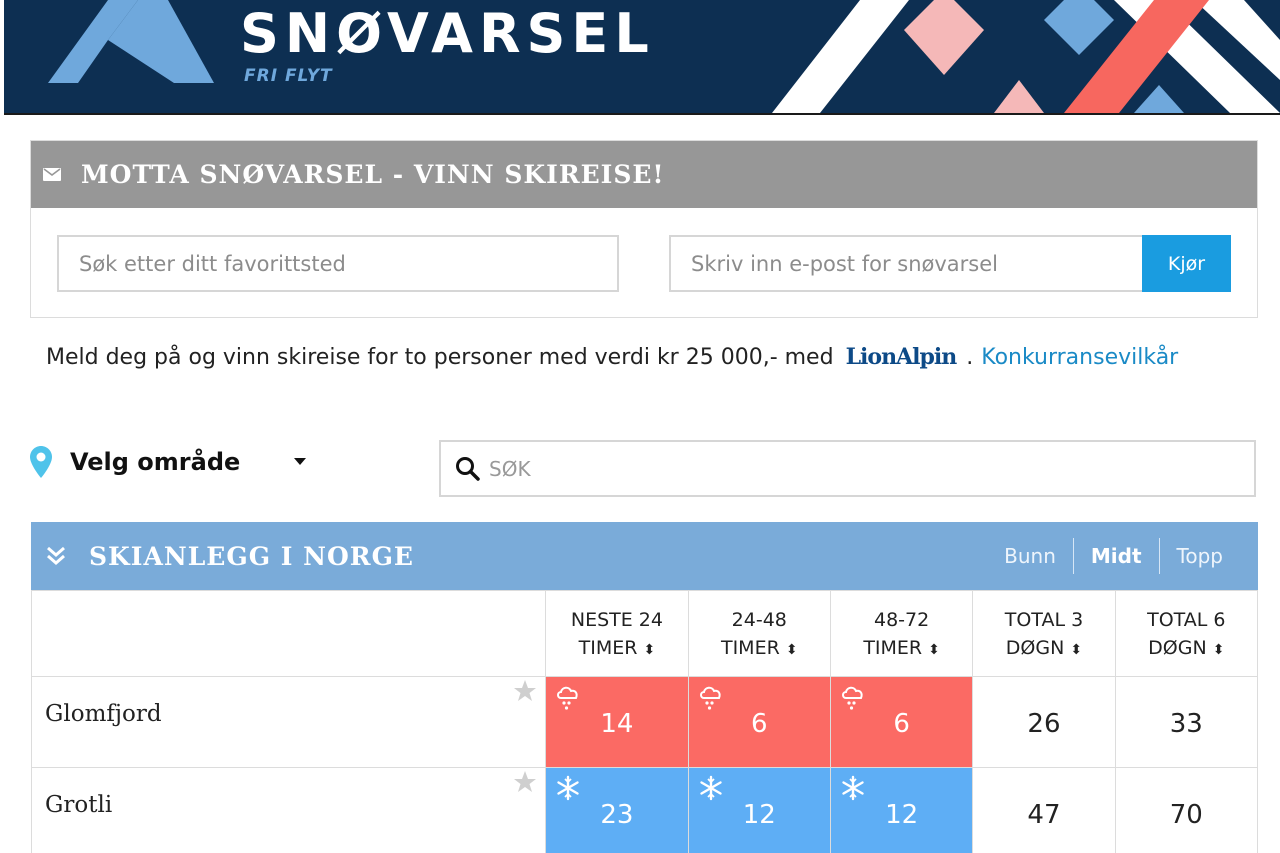 This screenshot has width=1280, height=853. What do you see at coordinates (447, 34) in the screenshot?
I see `site-title: SNØVARSEL` at bounding box center [447, 34].